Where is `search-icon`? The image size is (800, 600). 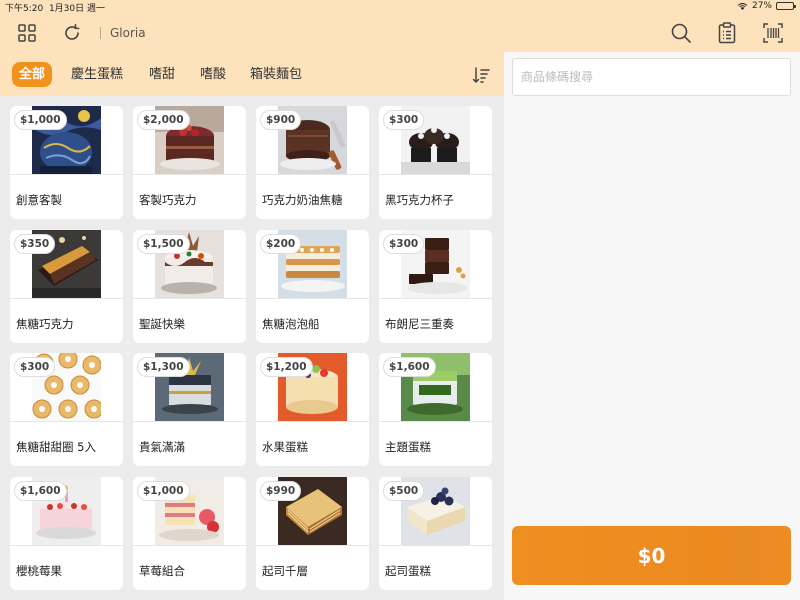
search-icon is located at coordinates (681, 33).